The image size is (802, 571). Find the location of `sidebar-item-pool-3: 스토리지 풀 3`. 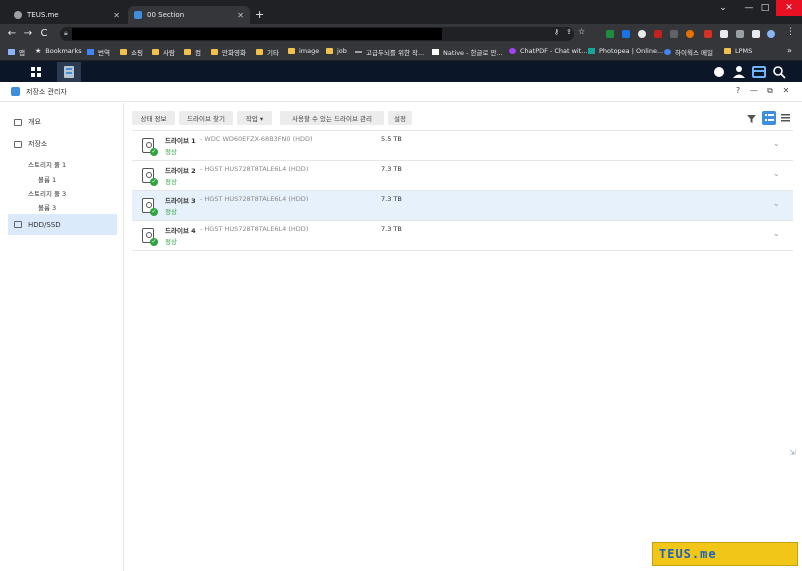

sidebar-item-pool-3: 스토리지 풀 3 is located at coordinates (47, 193).